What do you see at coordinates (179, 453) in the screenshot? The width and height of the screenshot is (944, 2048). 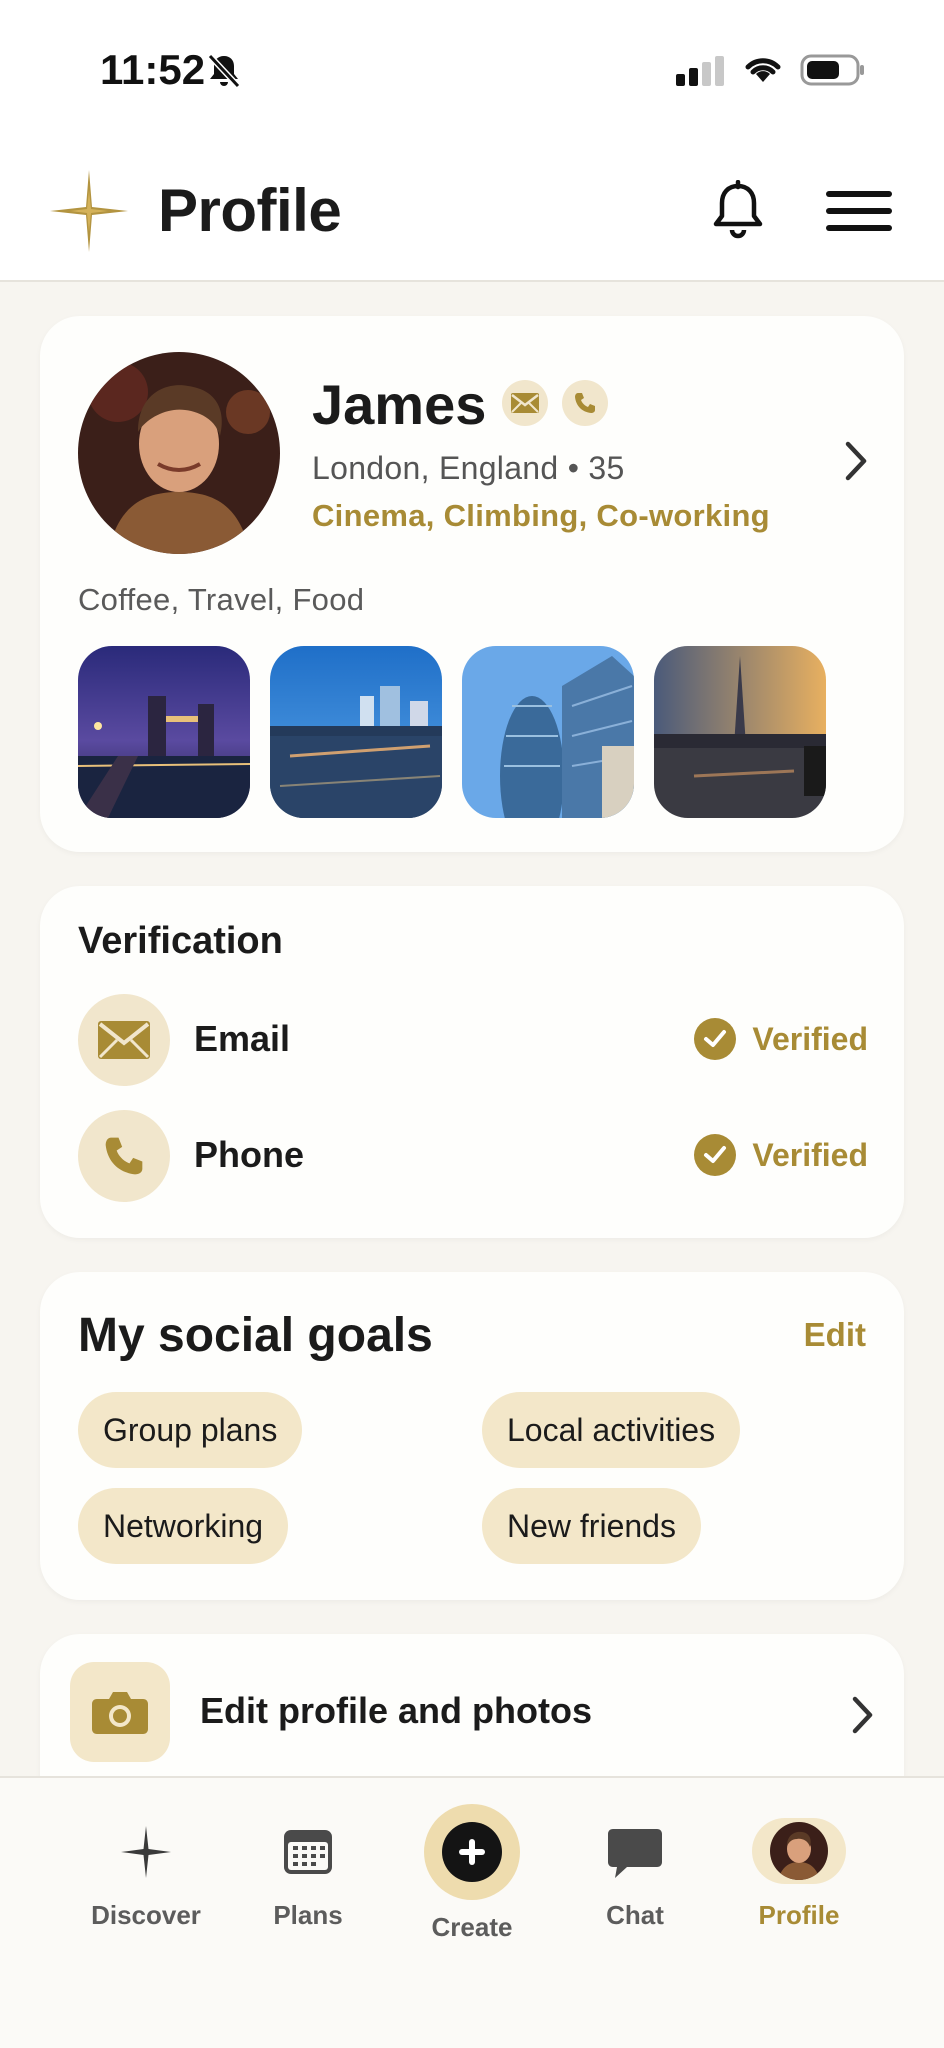 I see `profile-avatar` at bounding box center [179, 453].